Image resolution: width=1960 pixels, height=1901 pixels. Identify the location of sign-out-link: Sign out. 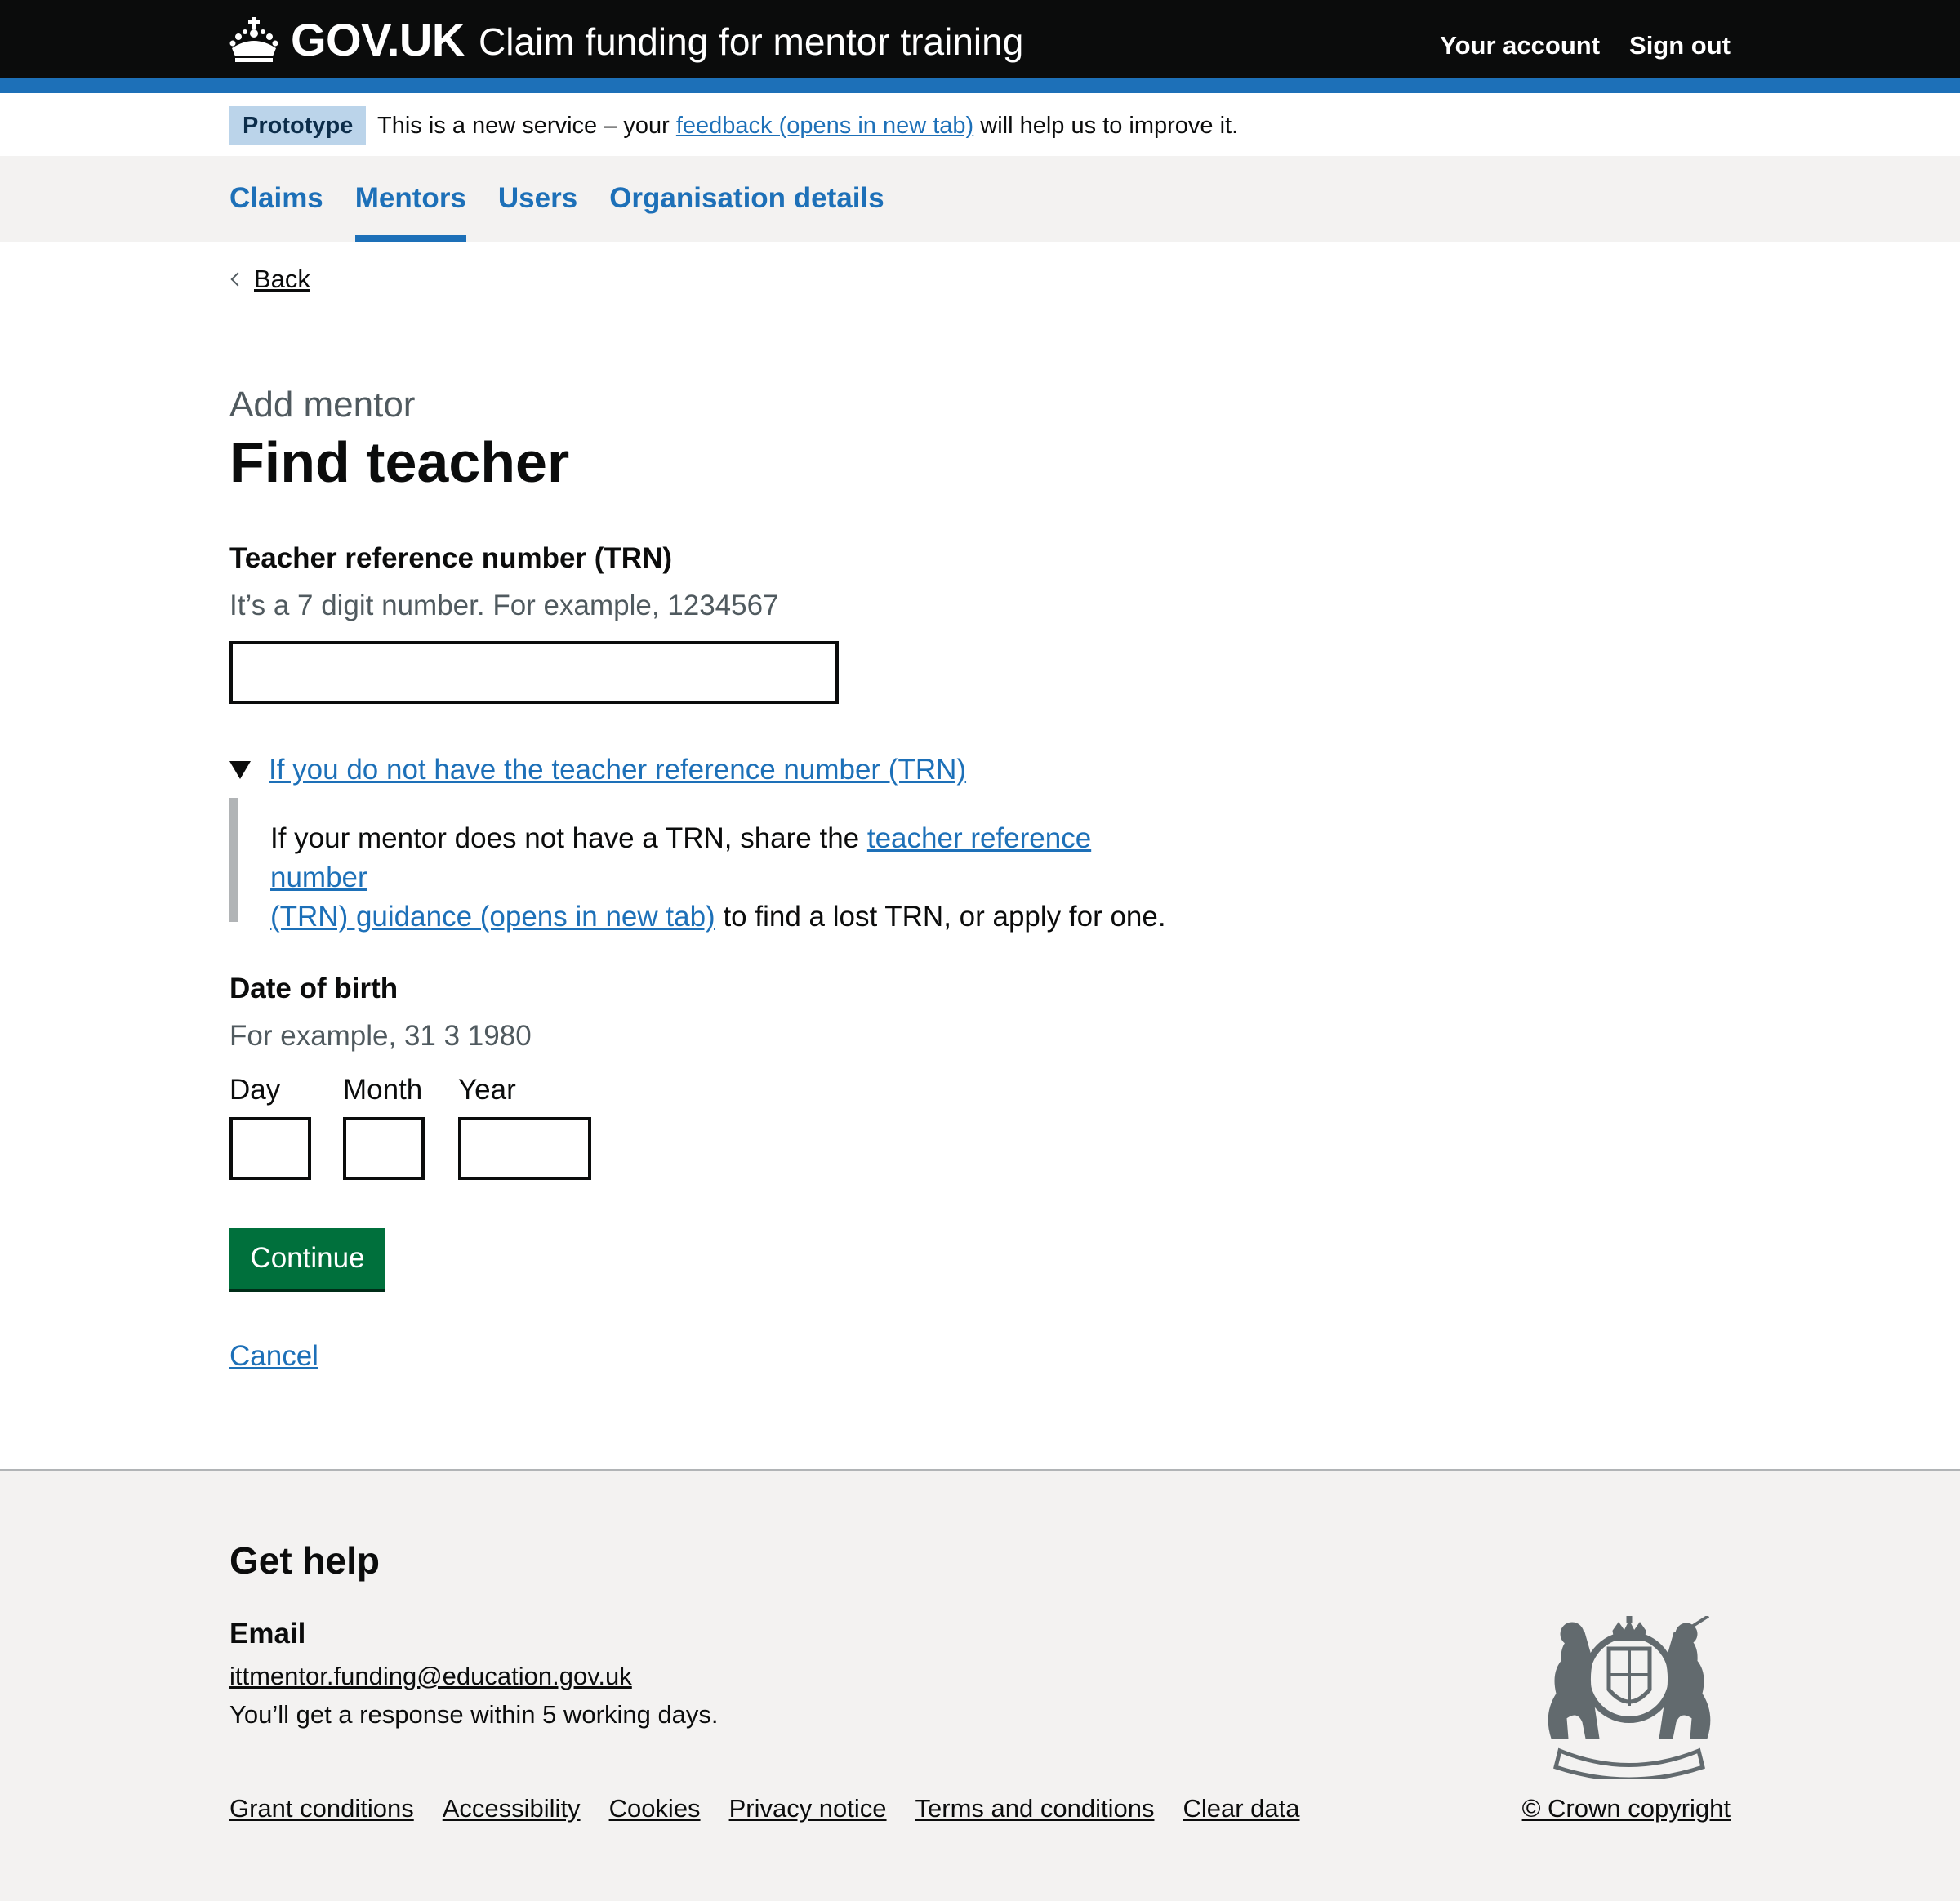
(1680, 46).